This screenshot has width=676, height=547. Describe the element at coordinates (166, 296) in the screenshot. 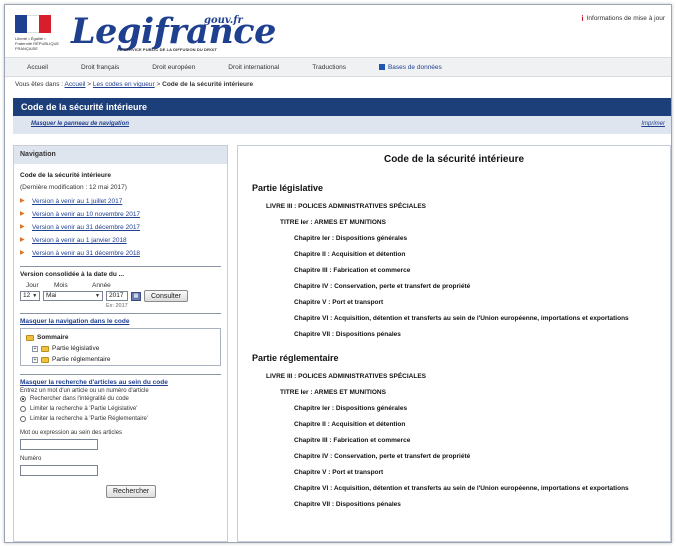

I see `consult-button: Consulter` at that location.